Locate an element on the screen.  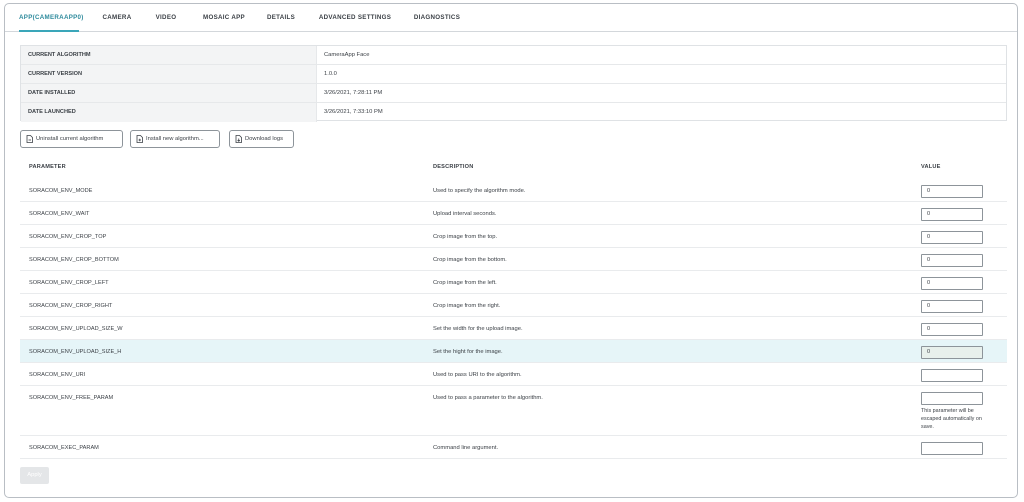
param-description: Set the width for the upload image. is located at coordinates (478, 329).